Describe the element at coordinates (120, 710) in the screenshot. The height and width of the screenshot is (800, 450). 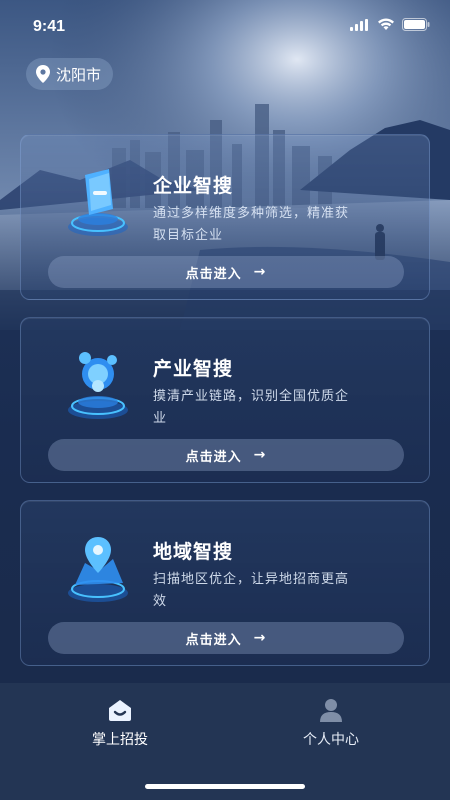
I see `home-icon` at that location.